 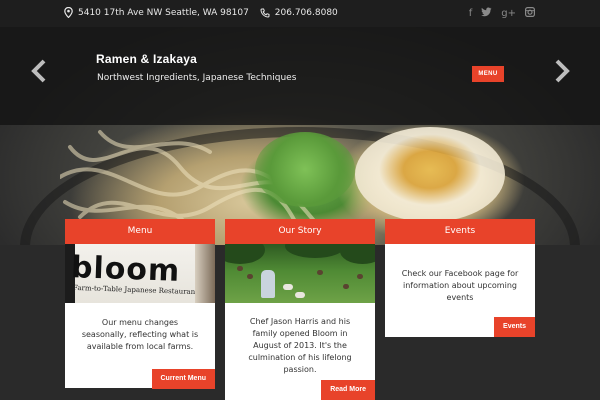 What do you see at coordinates (514, 327) in the screenshot?
I see `events-button: Events` at bounding box center [514, 327].